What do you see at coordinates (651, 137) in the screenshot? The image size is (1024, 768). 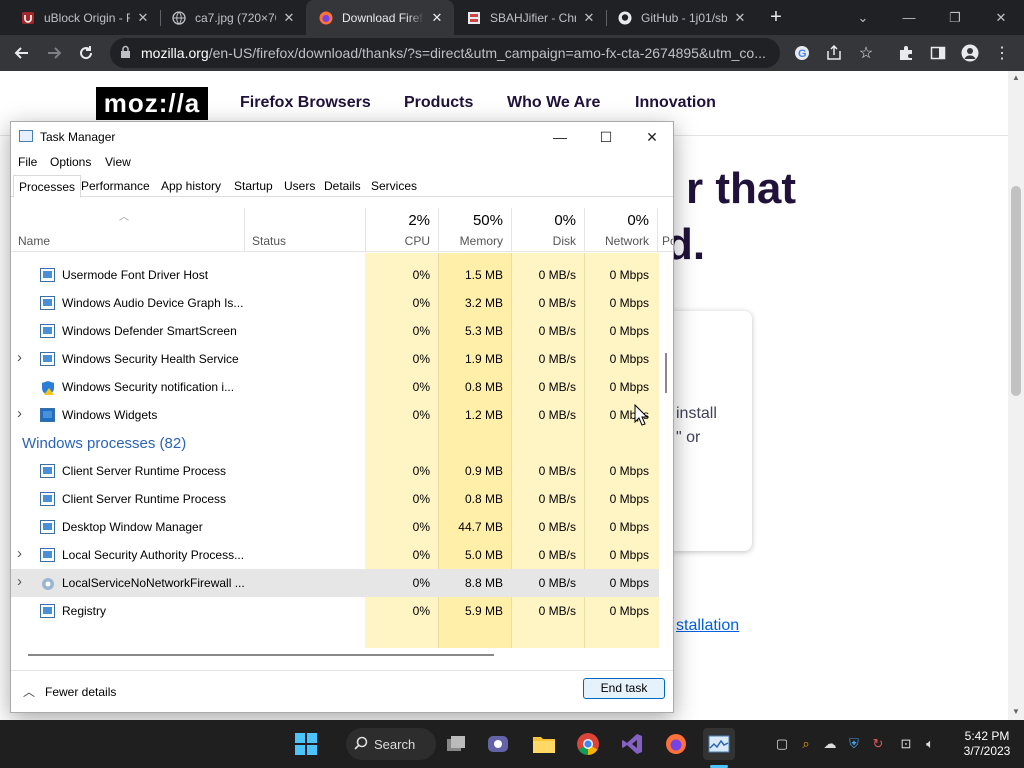 I see `close-icon: ✕` at bounding box center [651, 137].